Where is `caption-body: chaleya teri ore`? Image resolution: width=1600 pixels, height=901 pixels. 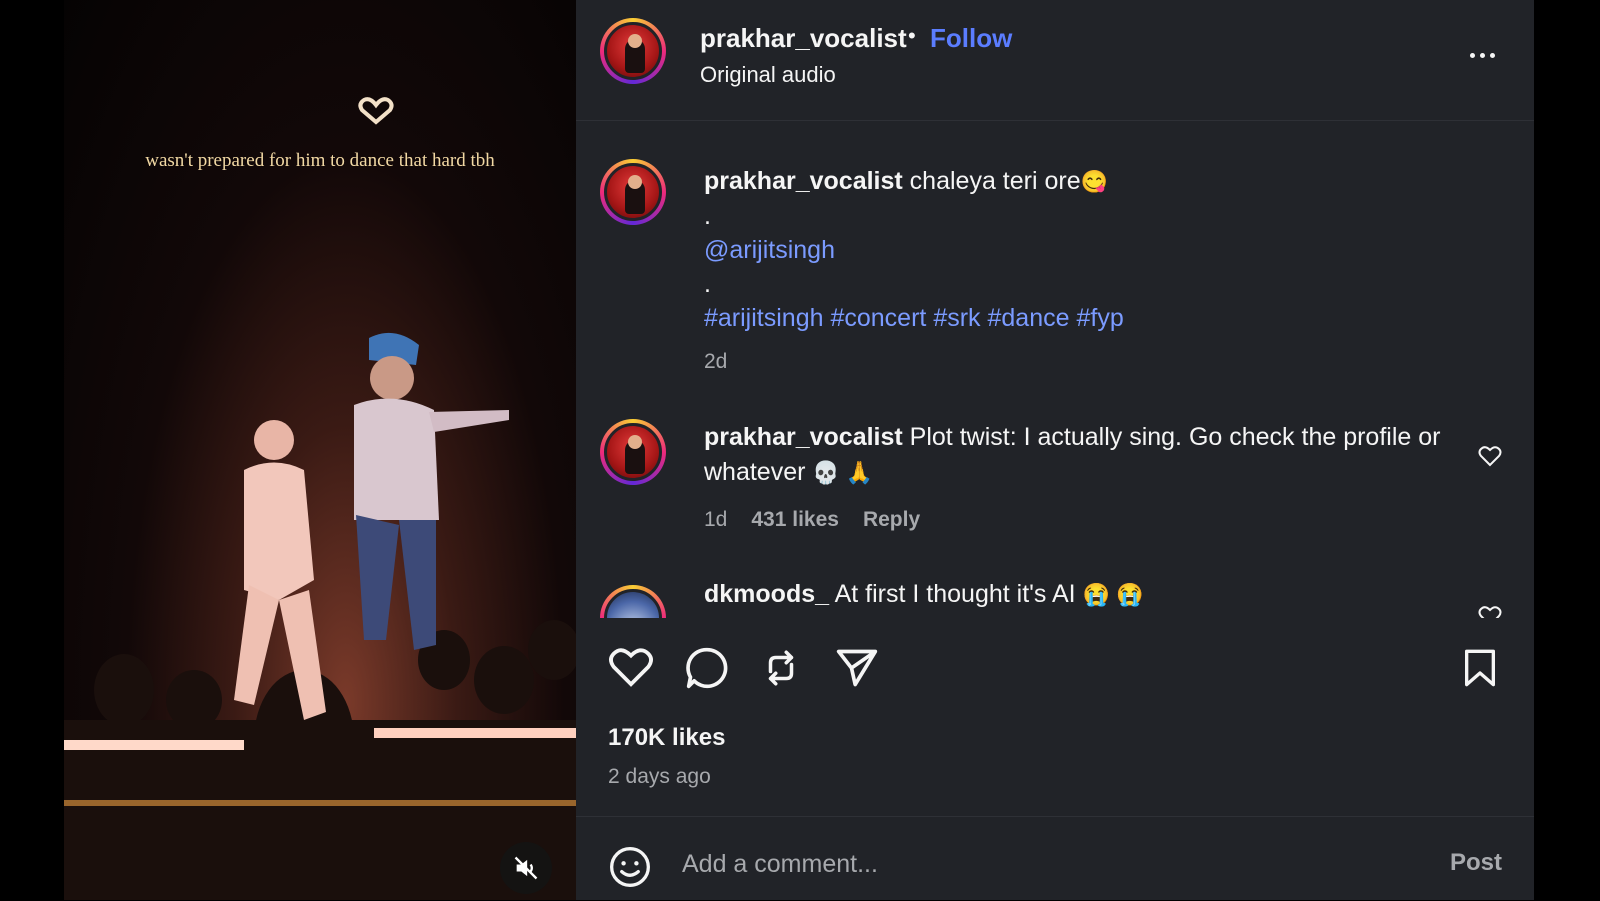
caption-body: chaleya teri ore is located at coordinates (995, 181).